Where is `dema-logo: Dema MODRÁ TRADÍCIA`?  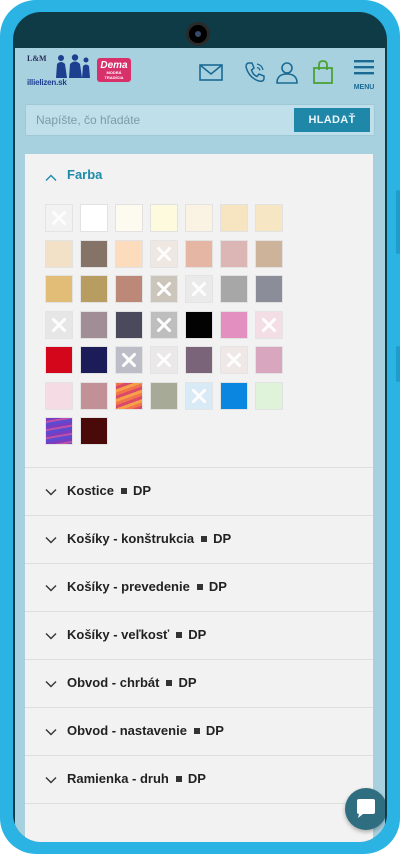 dema-logo: Dema MODRÁ TRADÍCIA is located at coordinates (114, 70).